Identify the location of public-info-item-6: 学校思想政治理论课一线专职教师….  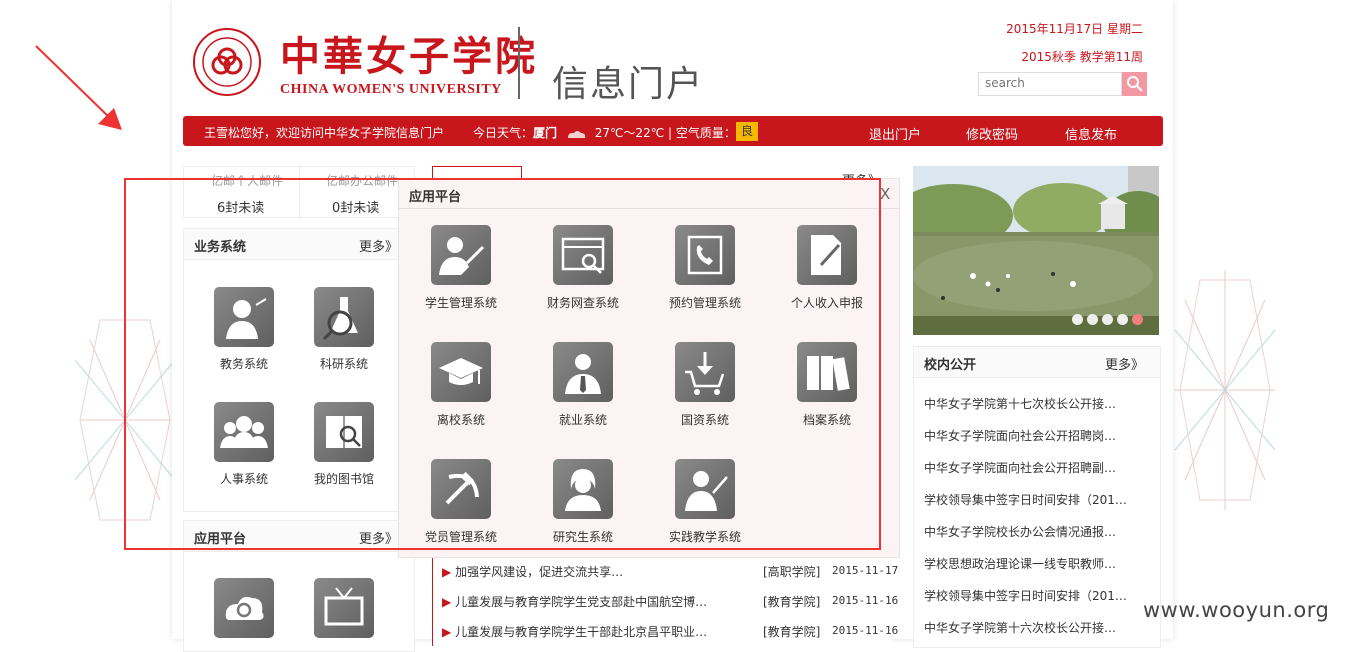
(1020, 563).